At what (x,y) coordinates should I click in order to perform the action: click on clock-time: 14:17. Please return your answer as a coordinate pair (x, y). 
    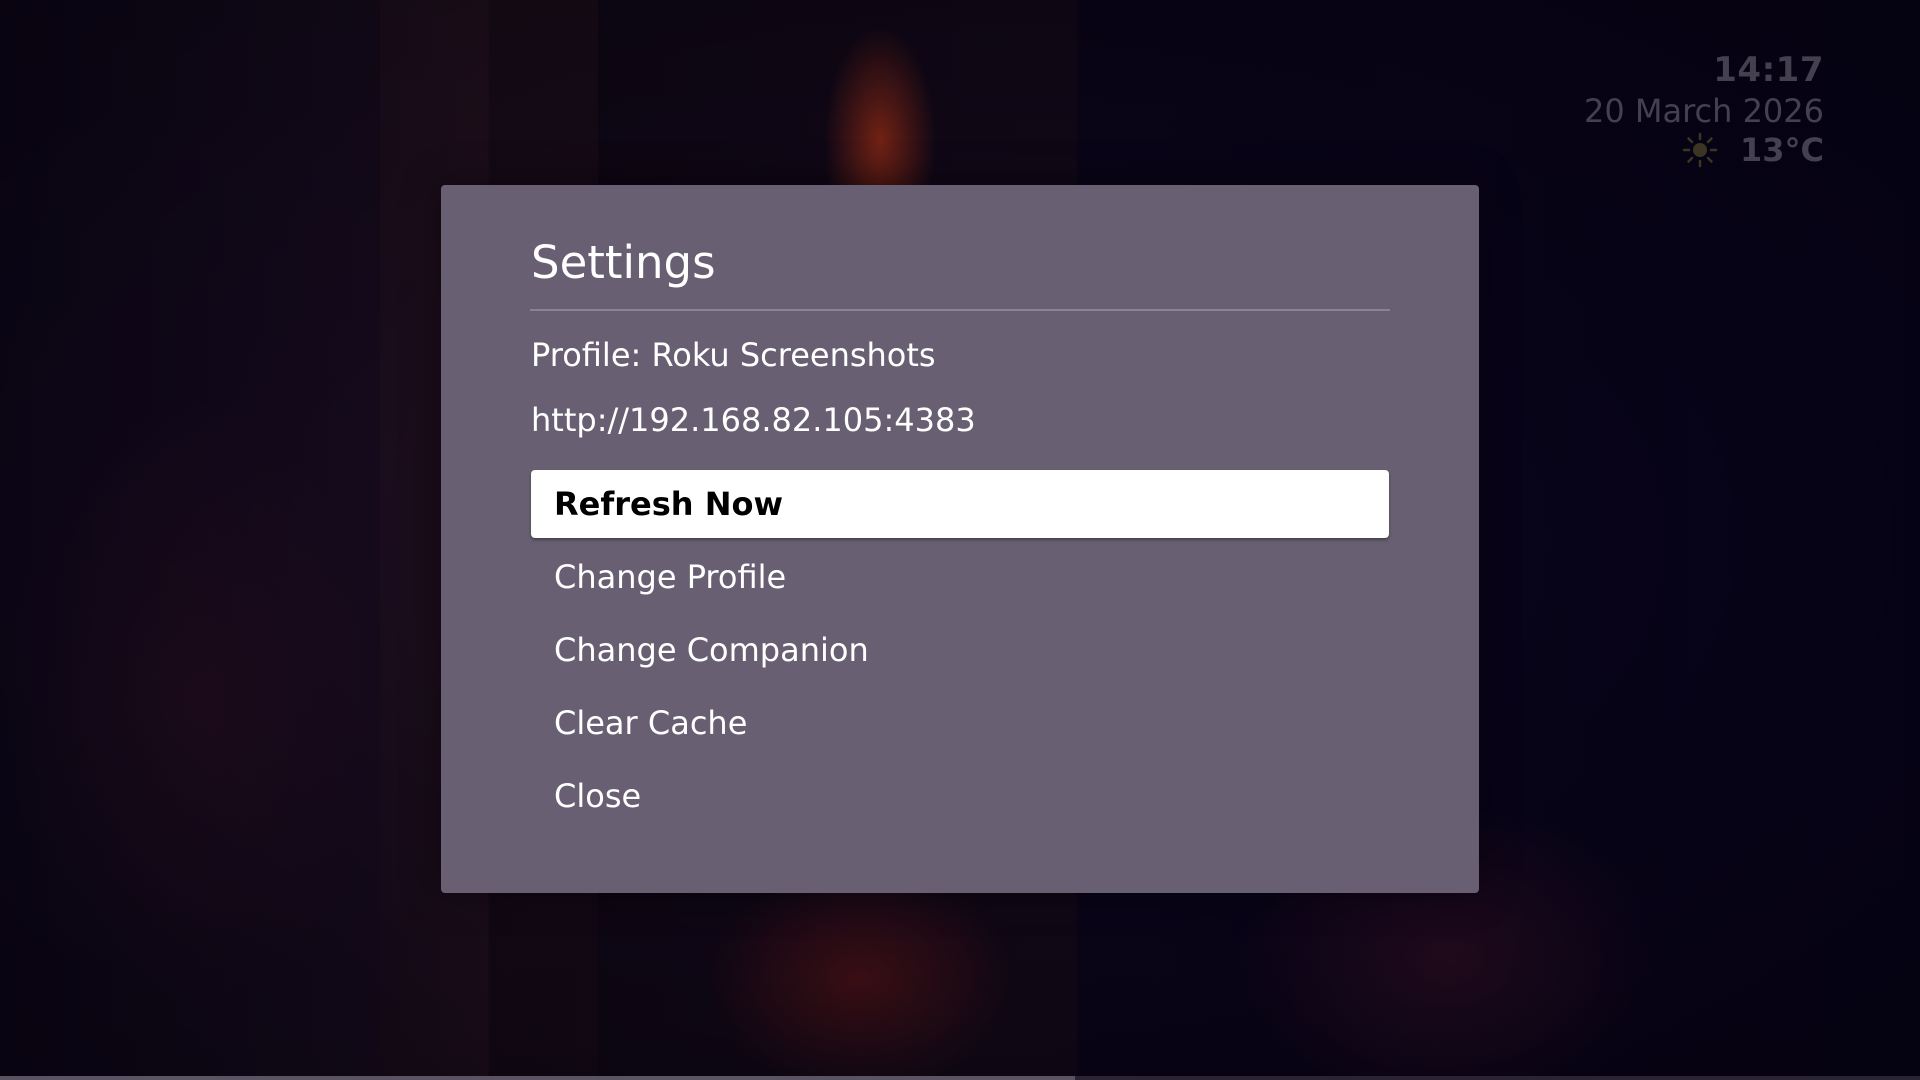
    Looking at the image, I should click on (1768, 70).